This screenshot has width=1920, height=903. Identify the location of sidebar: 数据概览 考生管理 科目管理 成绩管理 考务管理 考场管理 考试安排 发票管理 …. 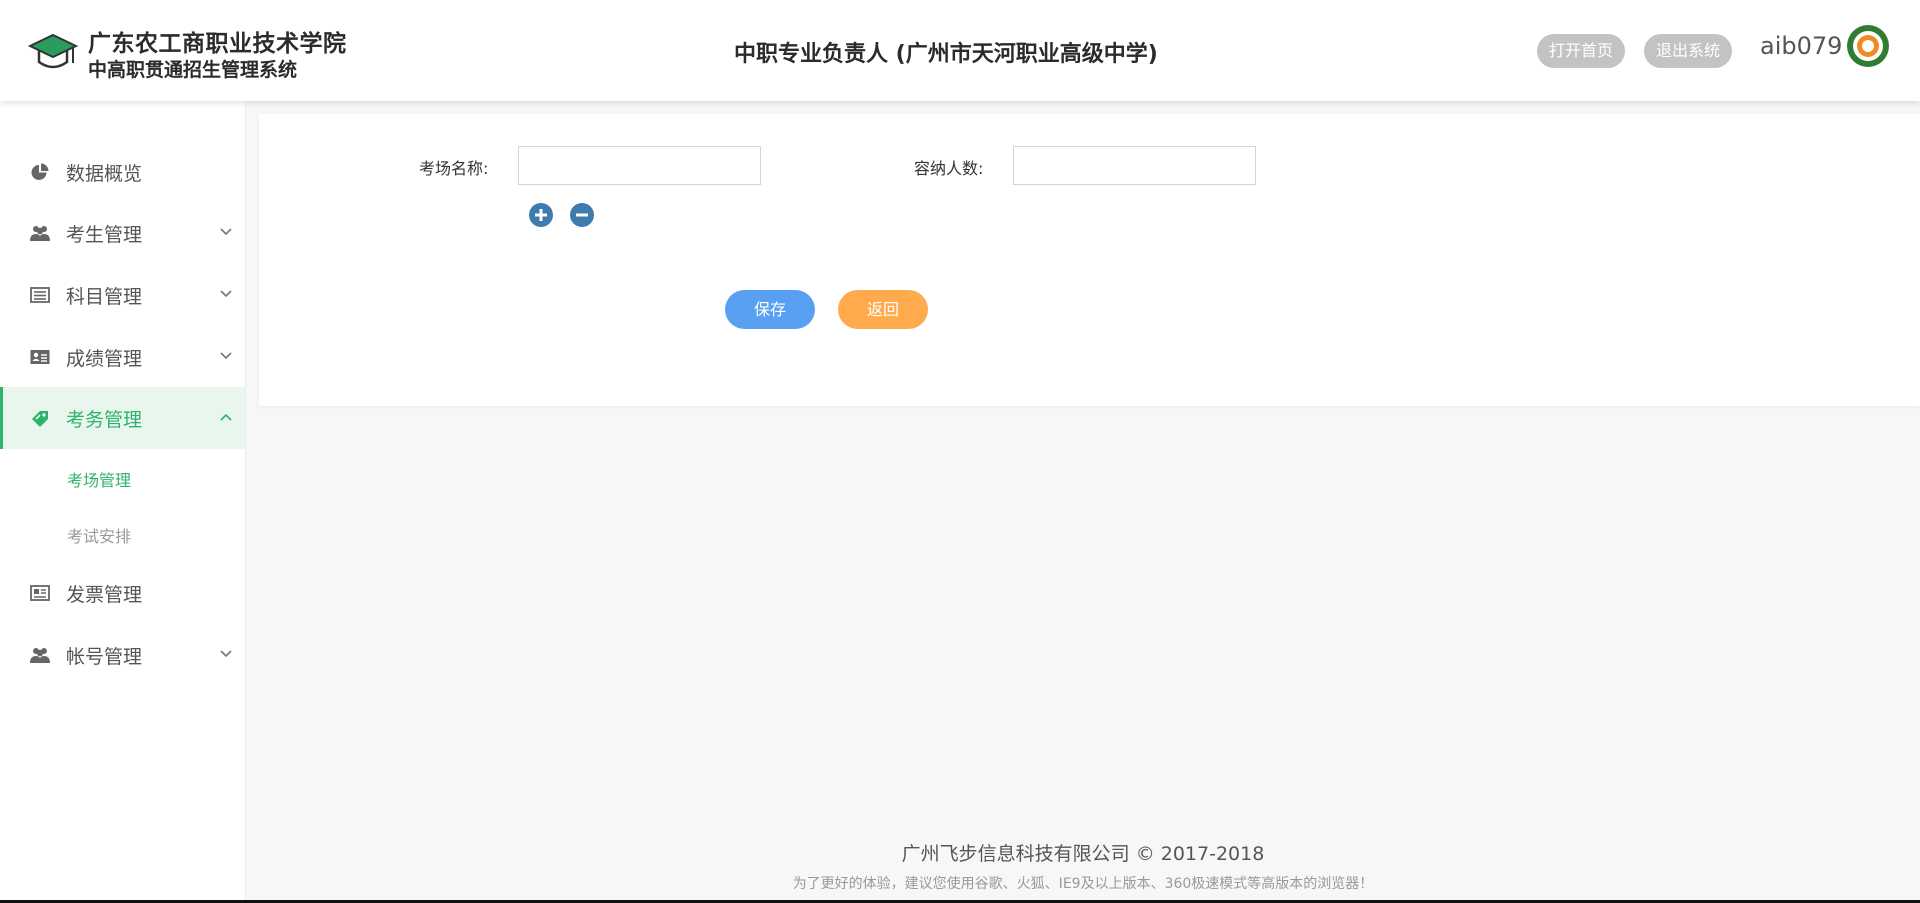
(123, 502).